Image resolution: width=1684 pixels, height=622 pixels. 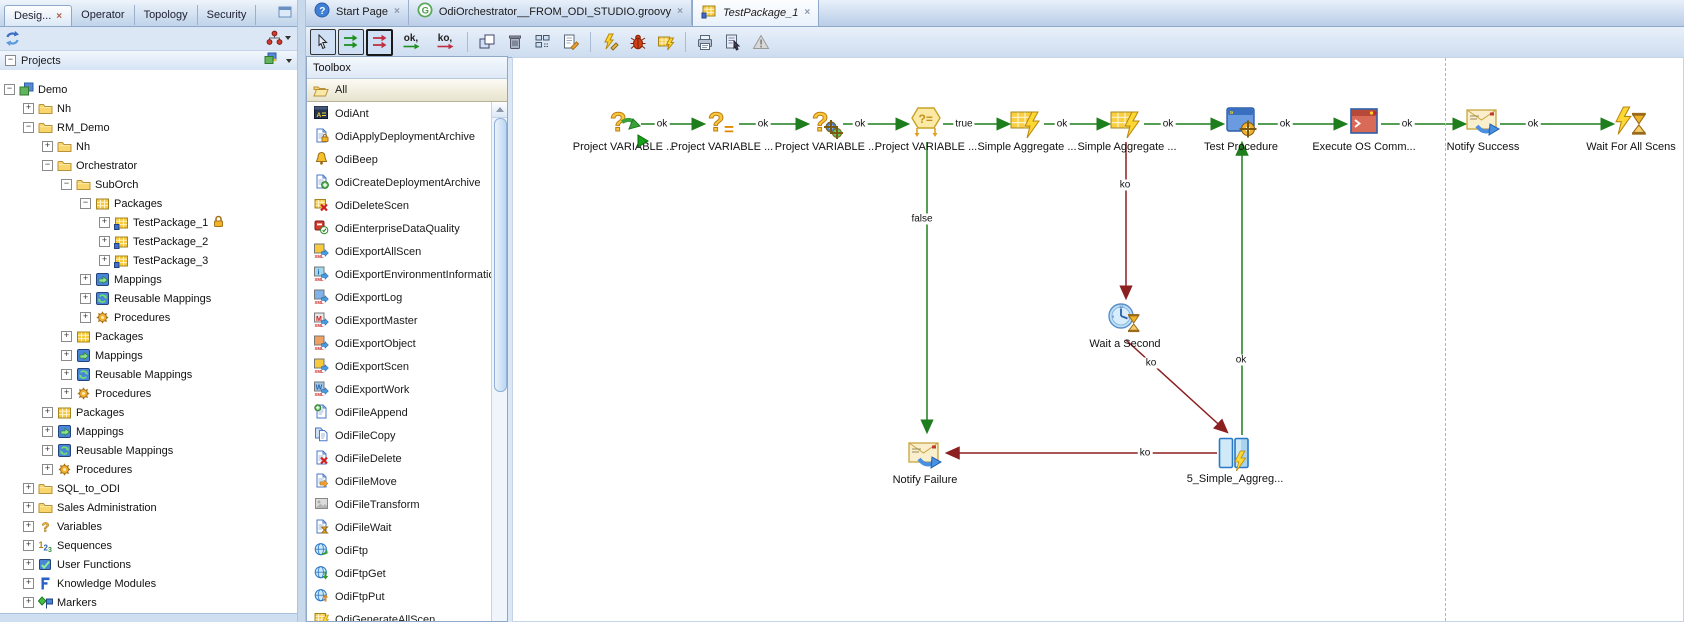 I want to click on editor-tab-testpackage-1: TestPackage_1 ×, so click(x=755, y=13).